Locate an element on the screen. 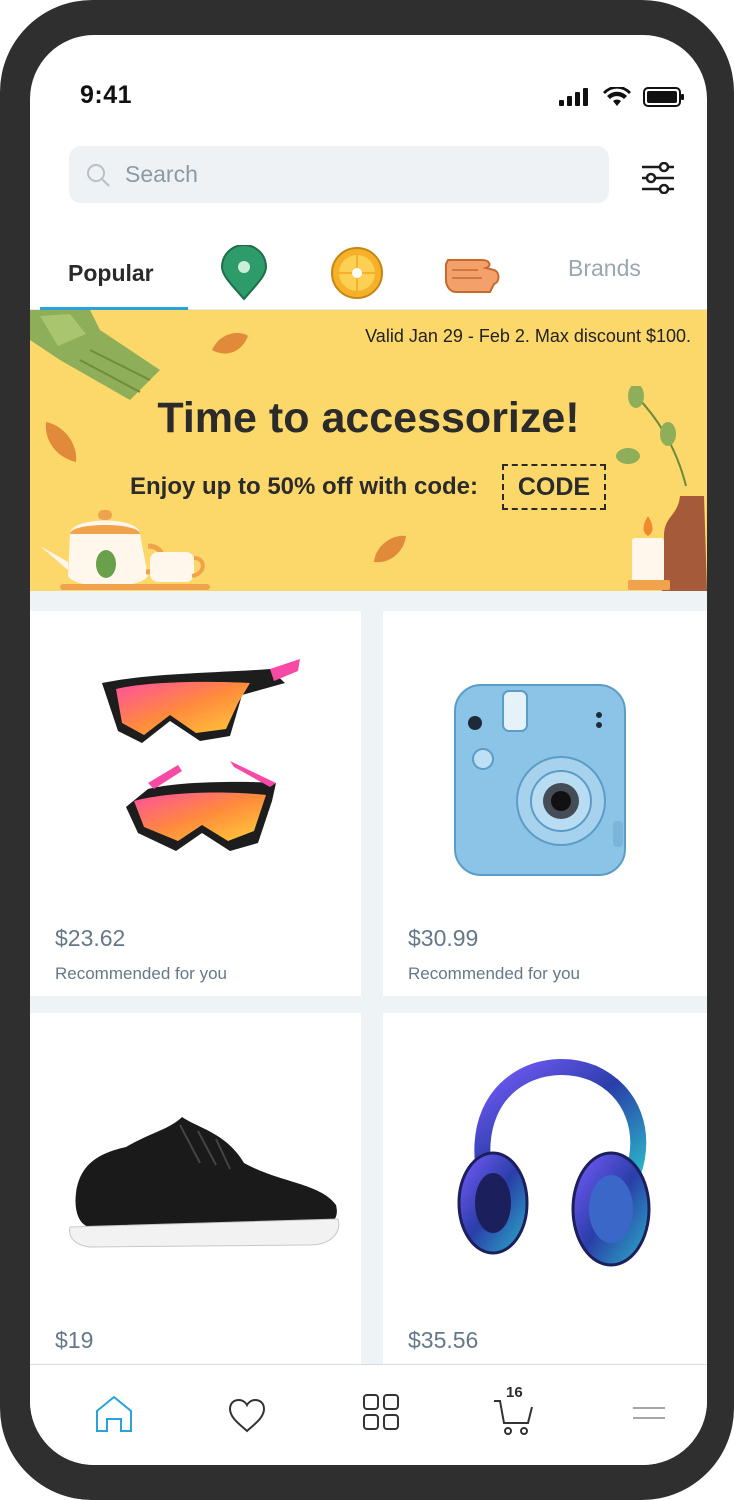  product-card: $35.56 is located at coordinates (545, 1189).